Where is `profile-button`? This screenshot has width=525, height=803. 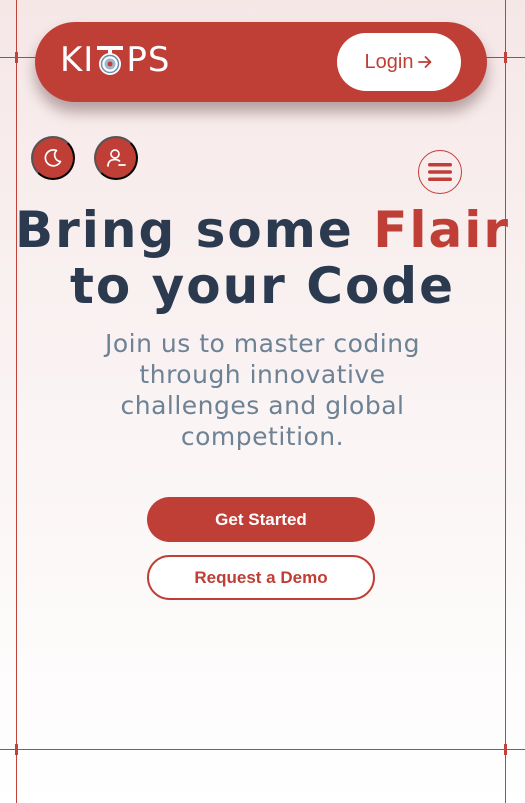 profile-button is located at coordinates (116, 158).